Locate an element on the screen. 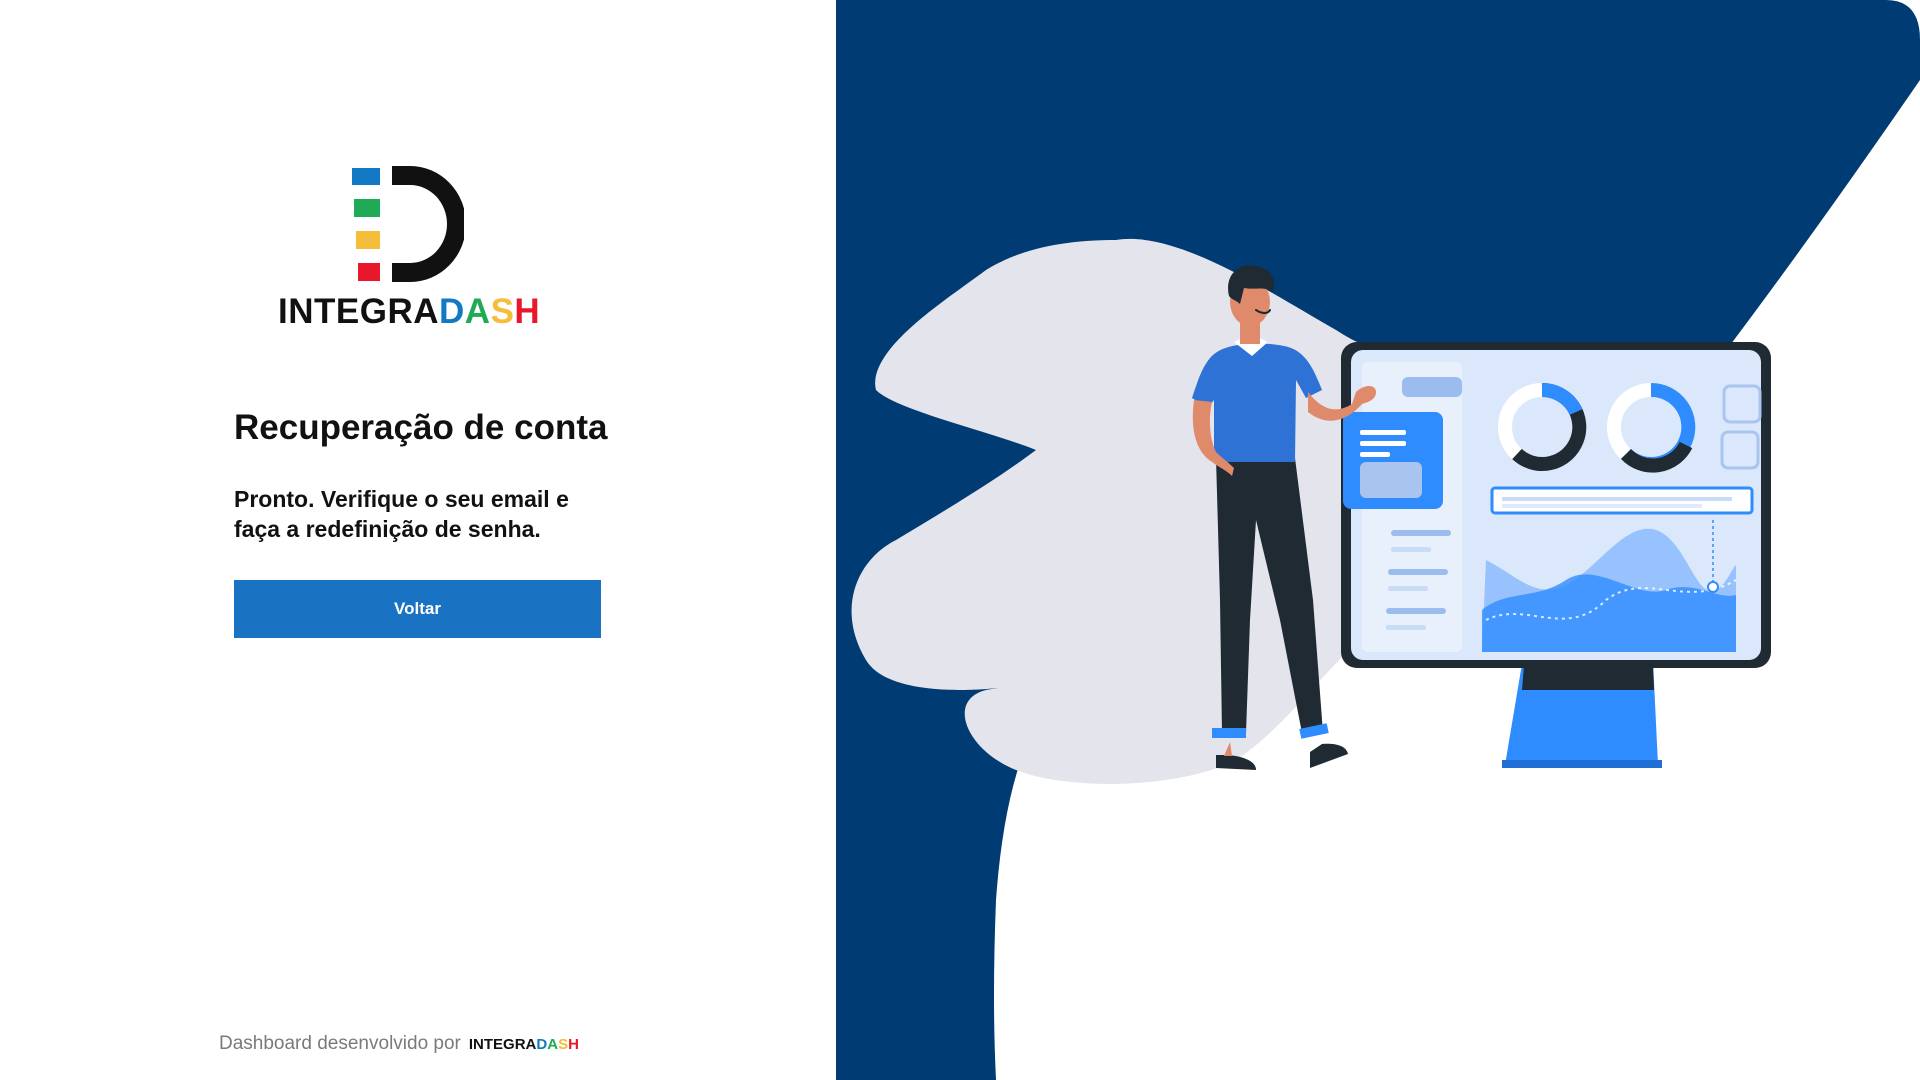  page-title: Recuperação de conta is located at coordinates (421, 427).